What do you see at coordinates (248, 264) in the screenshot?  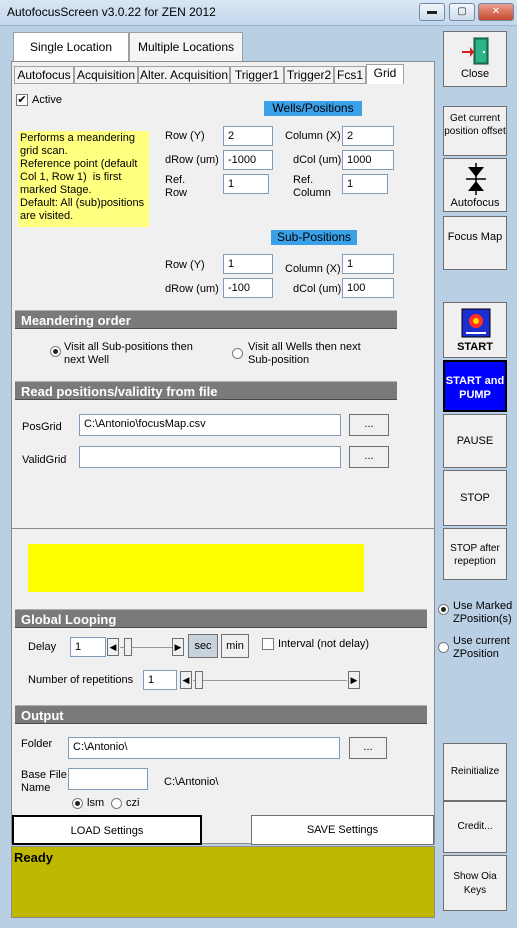 I see `sub-row-input: 1` at bounding box center [248, 264].